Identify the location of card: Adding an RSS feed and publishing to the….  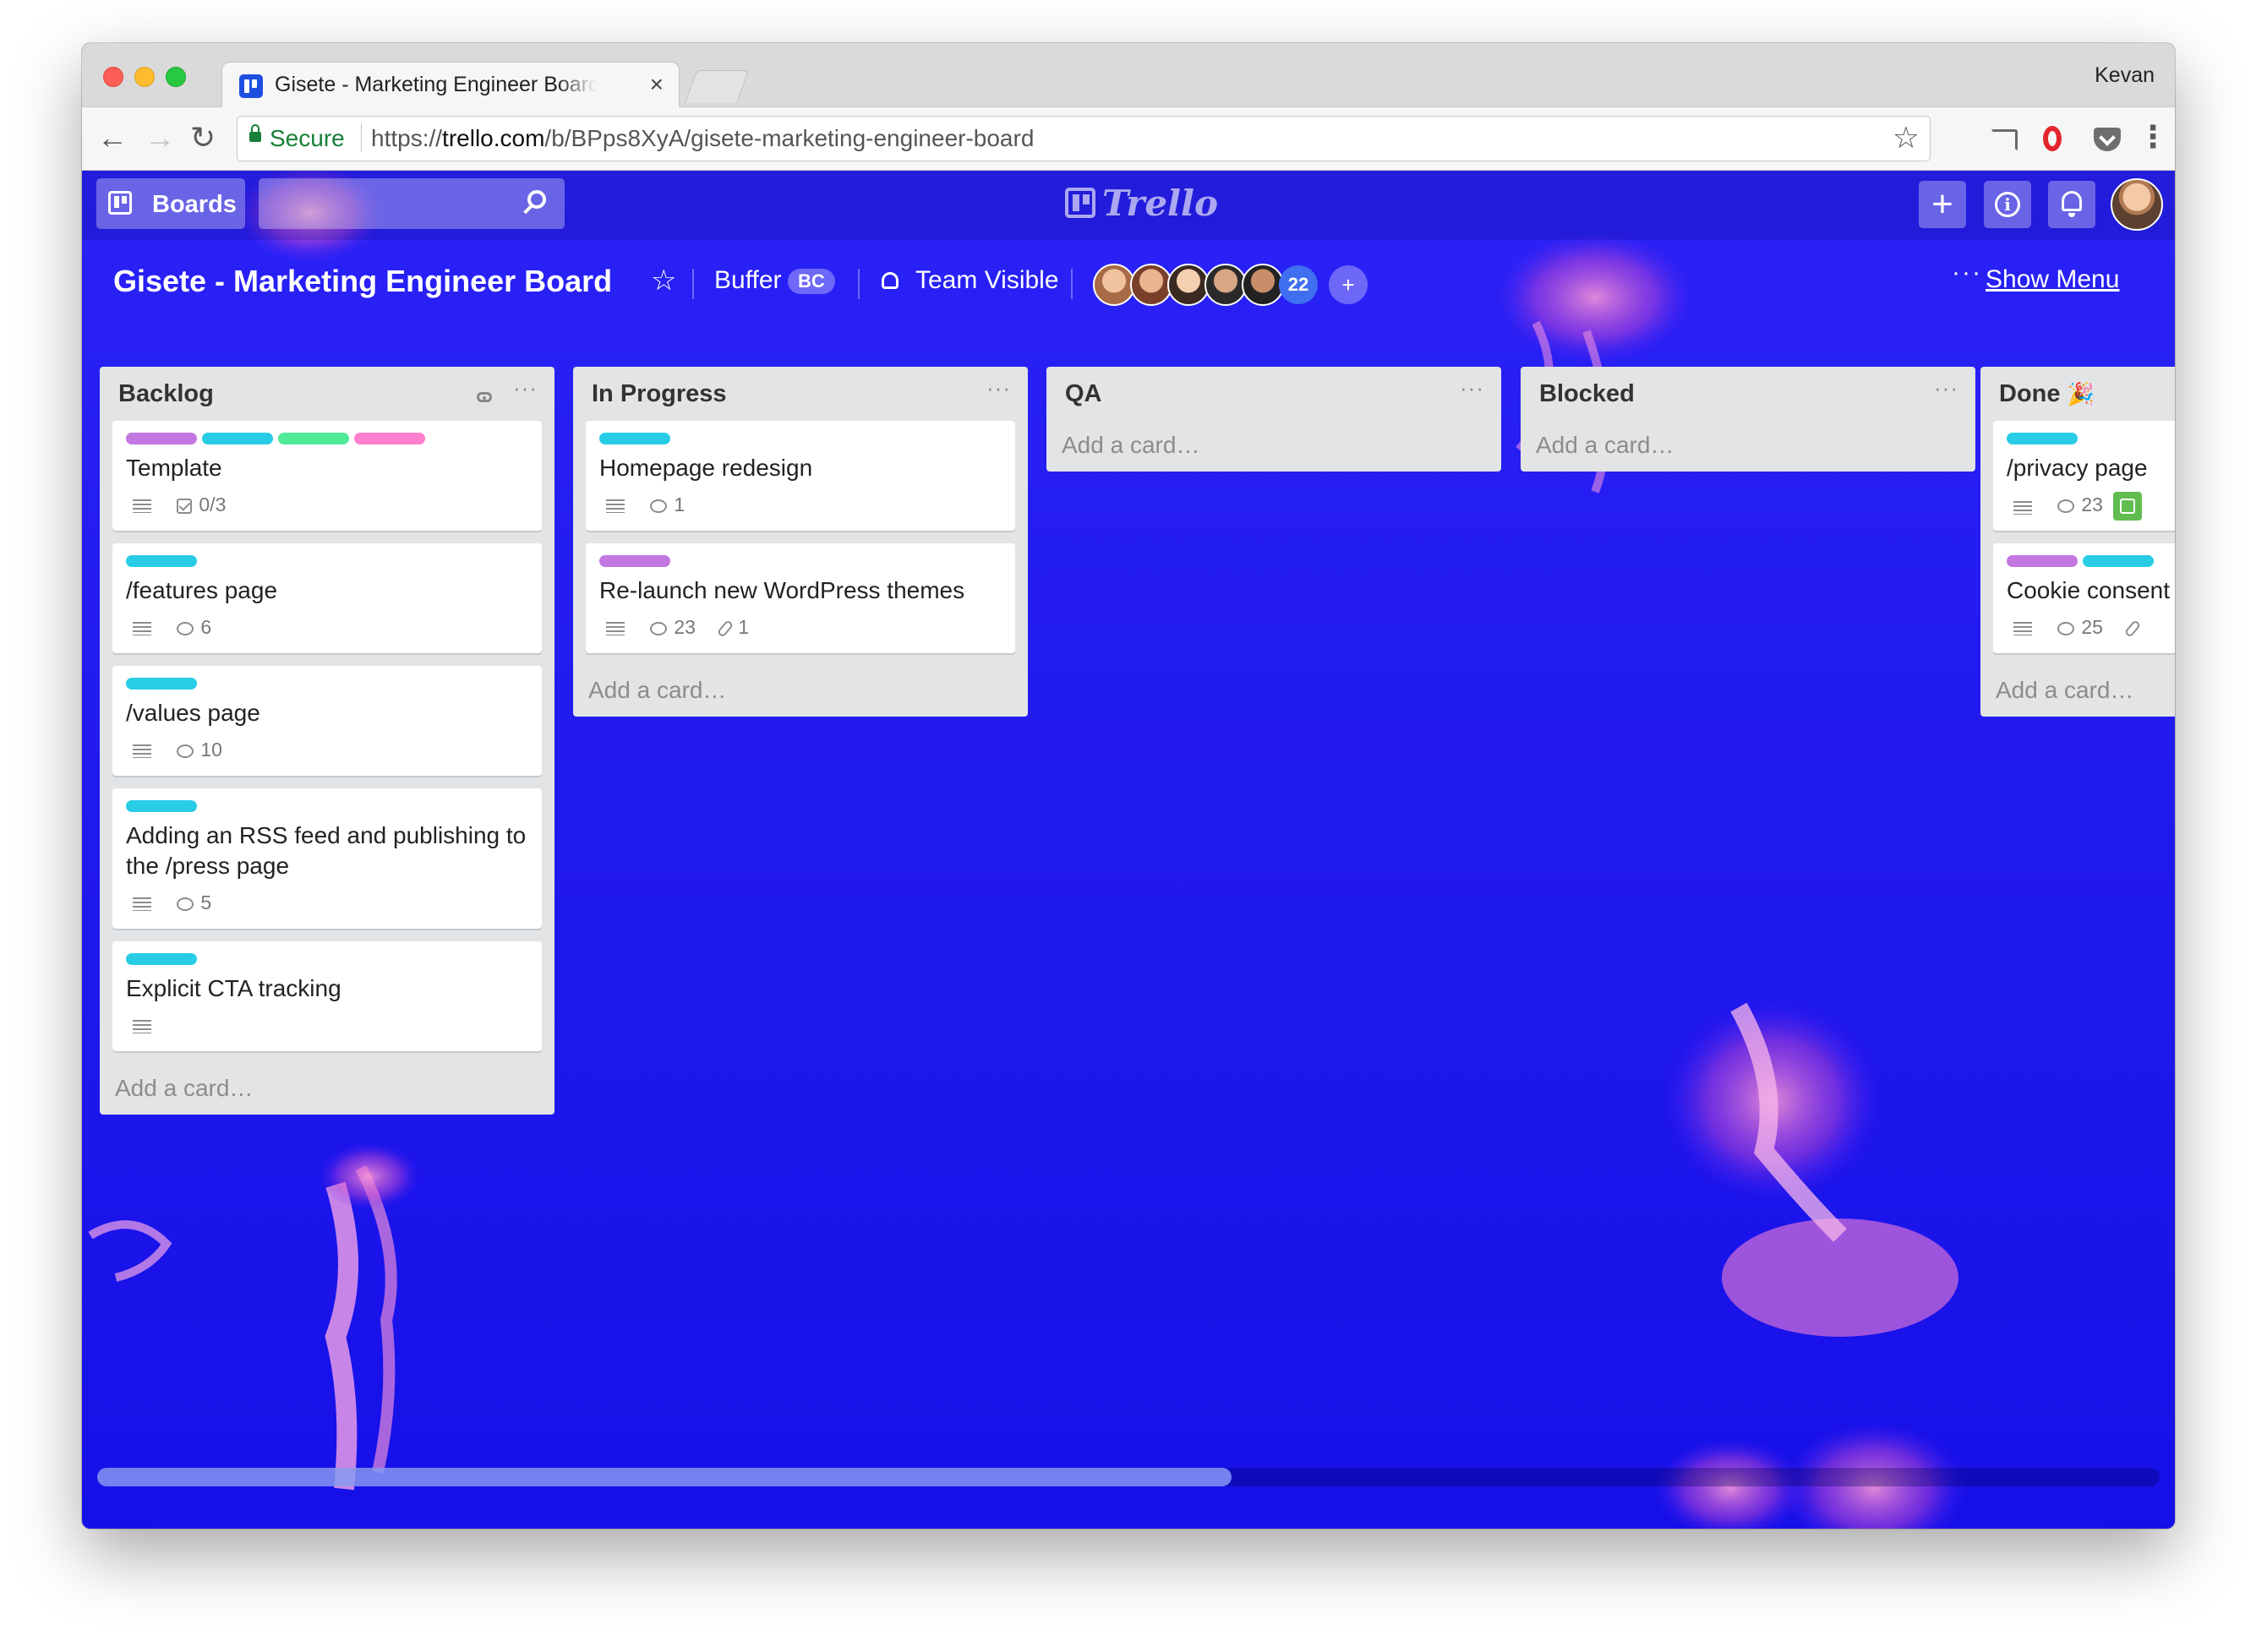
(327, 858).